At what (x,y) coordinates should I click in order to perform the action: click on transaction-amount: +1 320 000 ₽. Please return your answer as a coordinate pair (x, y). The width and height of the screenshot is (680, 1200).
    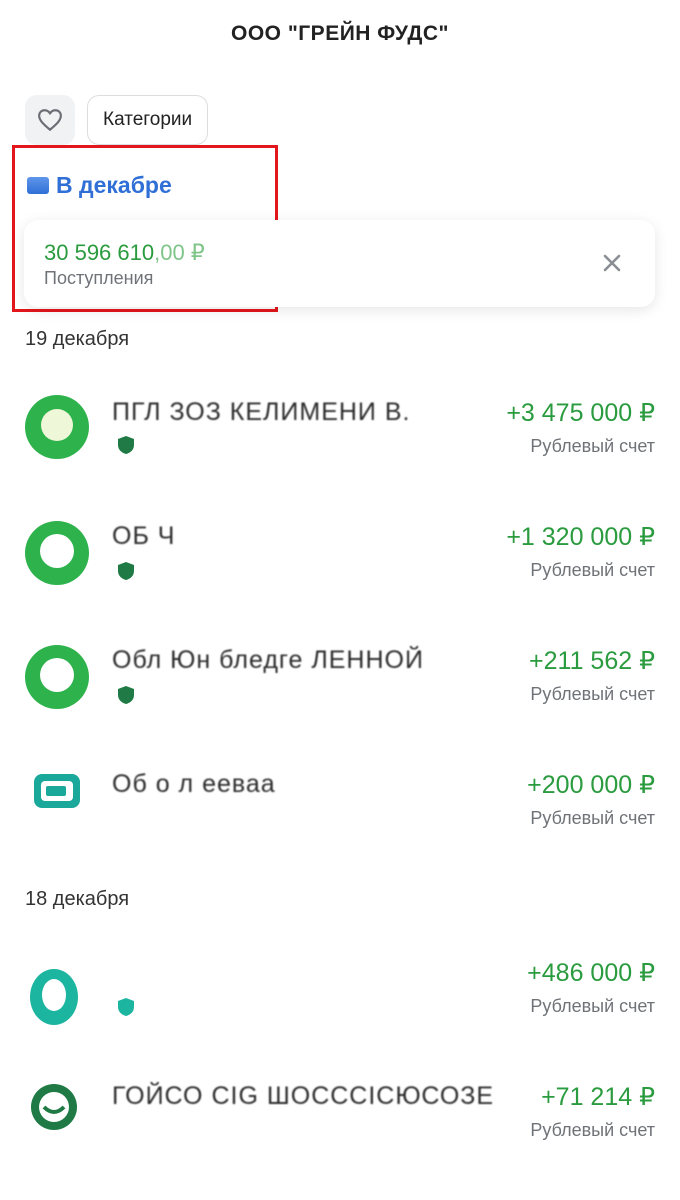
    Looking at the image, I should click on (580, 537).